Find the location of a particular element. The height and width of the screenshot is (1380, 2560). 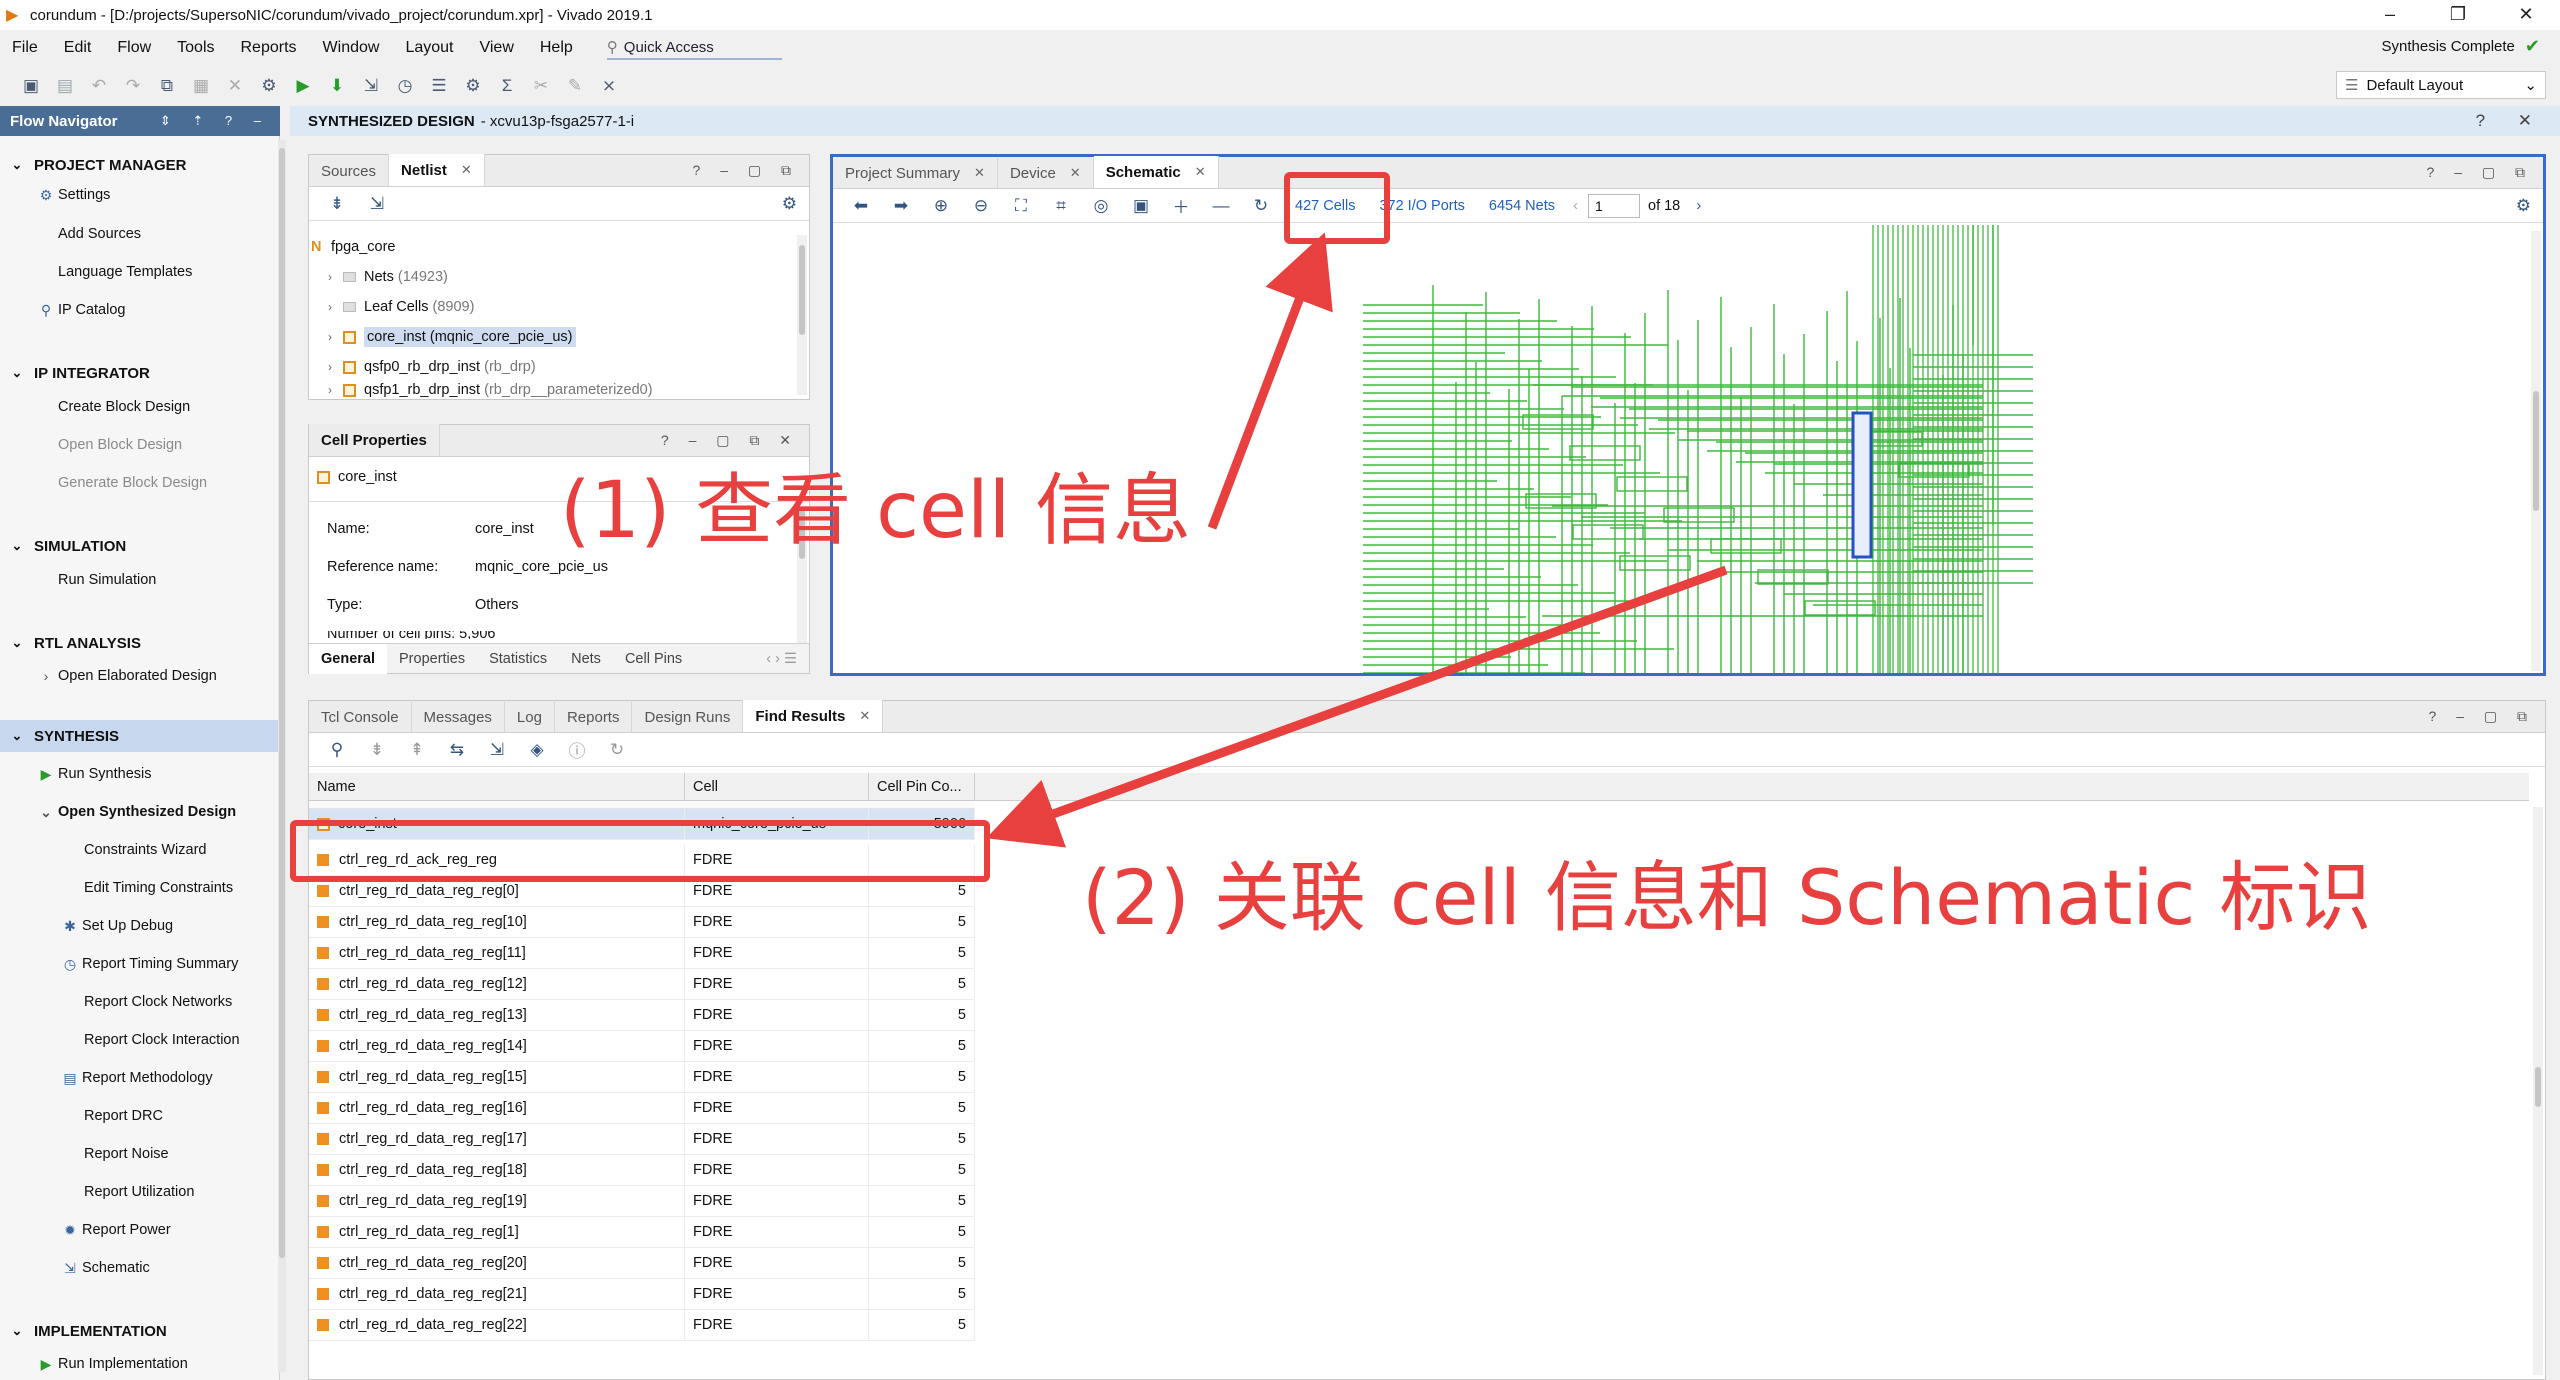

save-icon: ▤ is located at coordinates (65, 86).